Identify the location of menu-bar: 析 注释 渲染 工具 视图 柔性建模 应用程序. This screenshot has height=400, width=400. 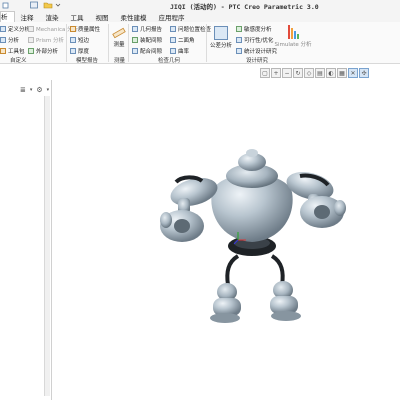
(200, 16).